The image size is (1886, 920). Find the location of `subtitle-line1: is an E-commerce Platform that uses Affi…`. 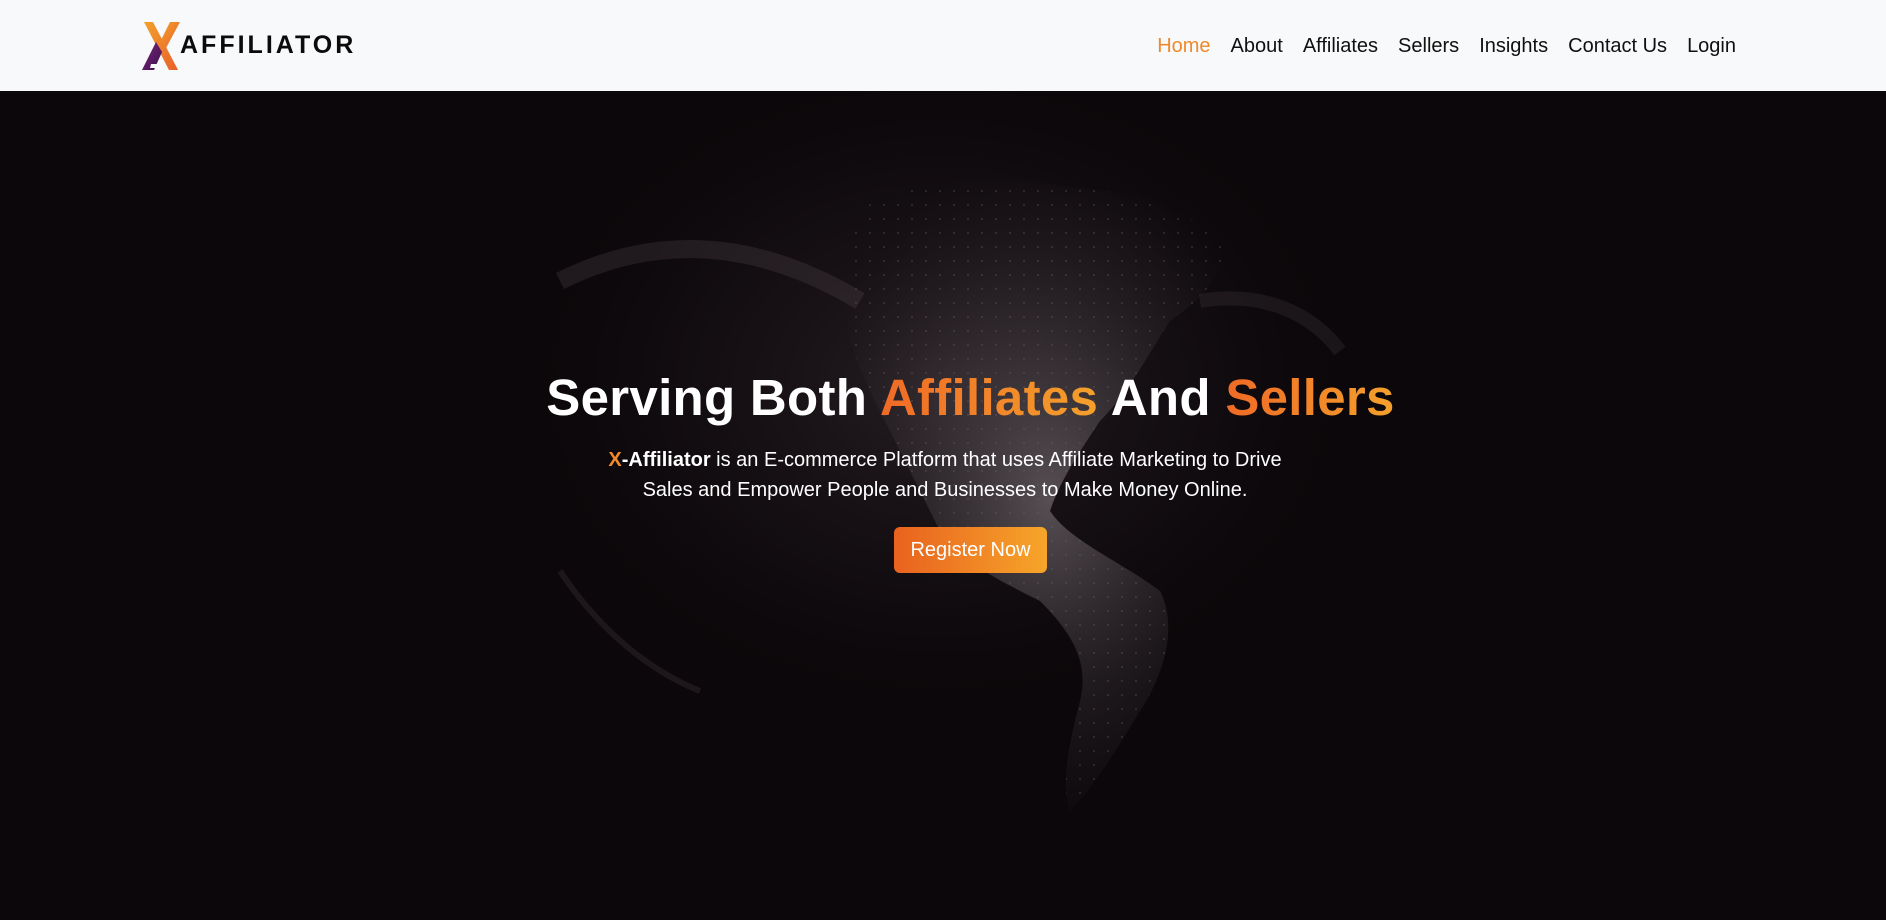

subtitle-line1: is an E-commerce Platform that uses Affi… is located at coordinates (996, 460).